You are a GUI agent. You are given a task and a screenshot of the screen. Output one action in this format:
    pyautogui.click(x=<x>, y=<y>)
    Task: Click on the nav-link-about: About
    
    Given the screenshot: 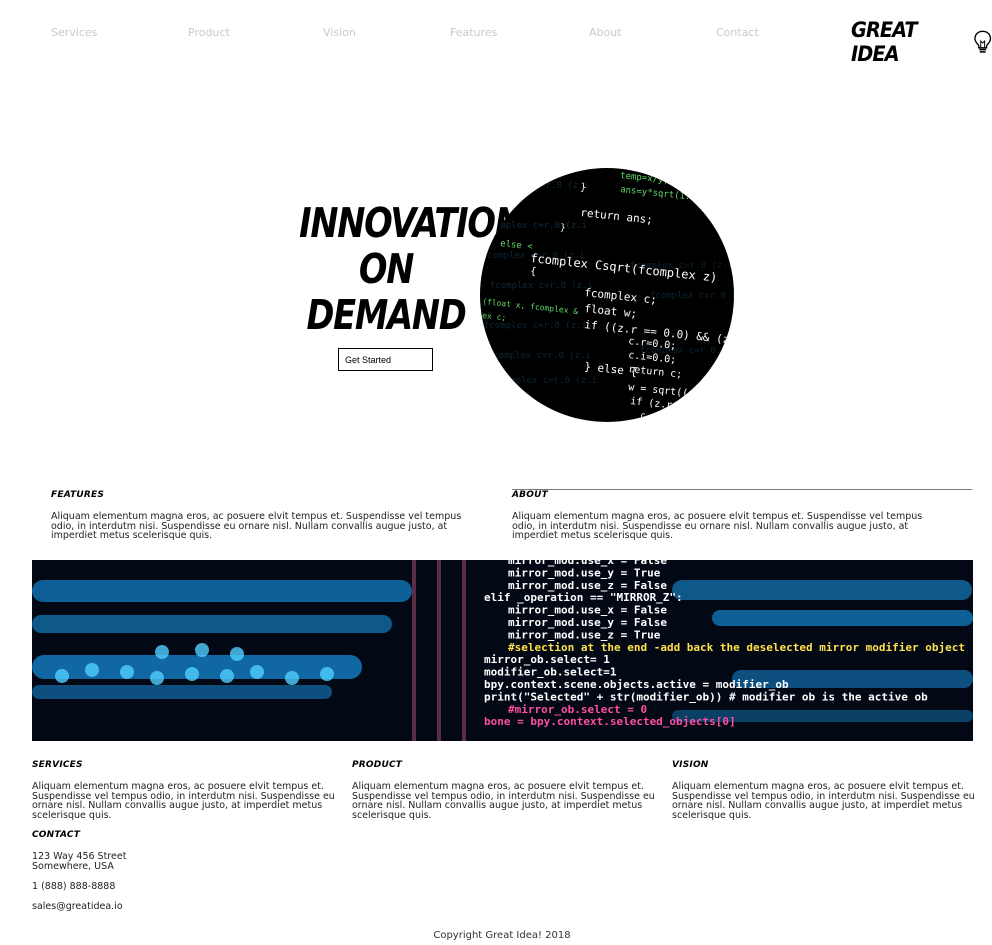 What is the action you would take?
    pyautogui.click(x=605, y=32)
    